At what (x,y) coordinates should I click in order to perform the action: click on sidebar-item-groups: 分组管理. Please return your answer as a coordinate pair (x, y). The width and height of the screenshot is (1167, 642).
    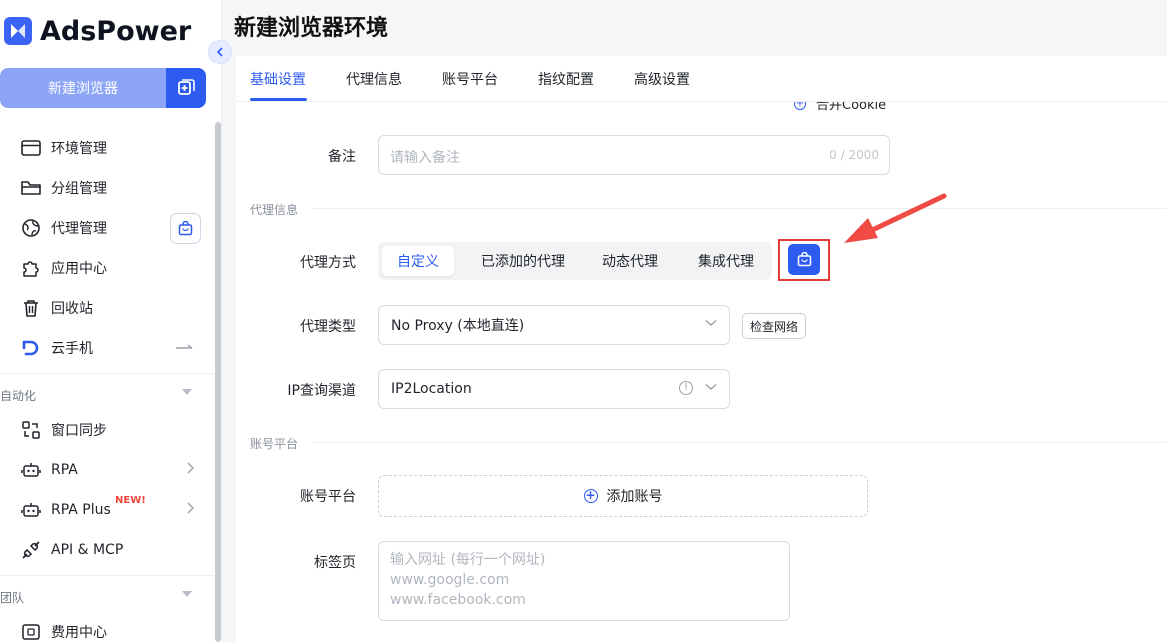
    Looking at the image, I should click on (107, 188).